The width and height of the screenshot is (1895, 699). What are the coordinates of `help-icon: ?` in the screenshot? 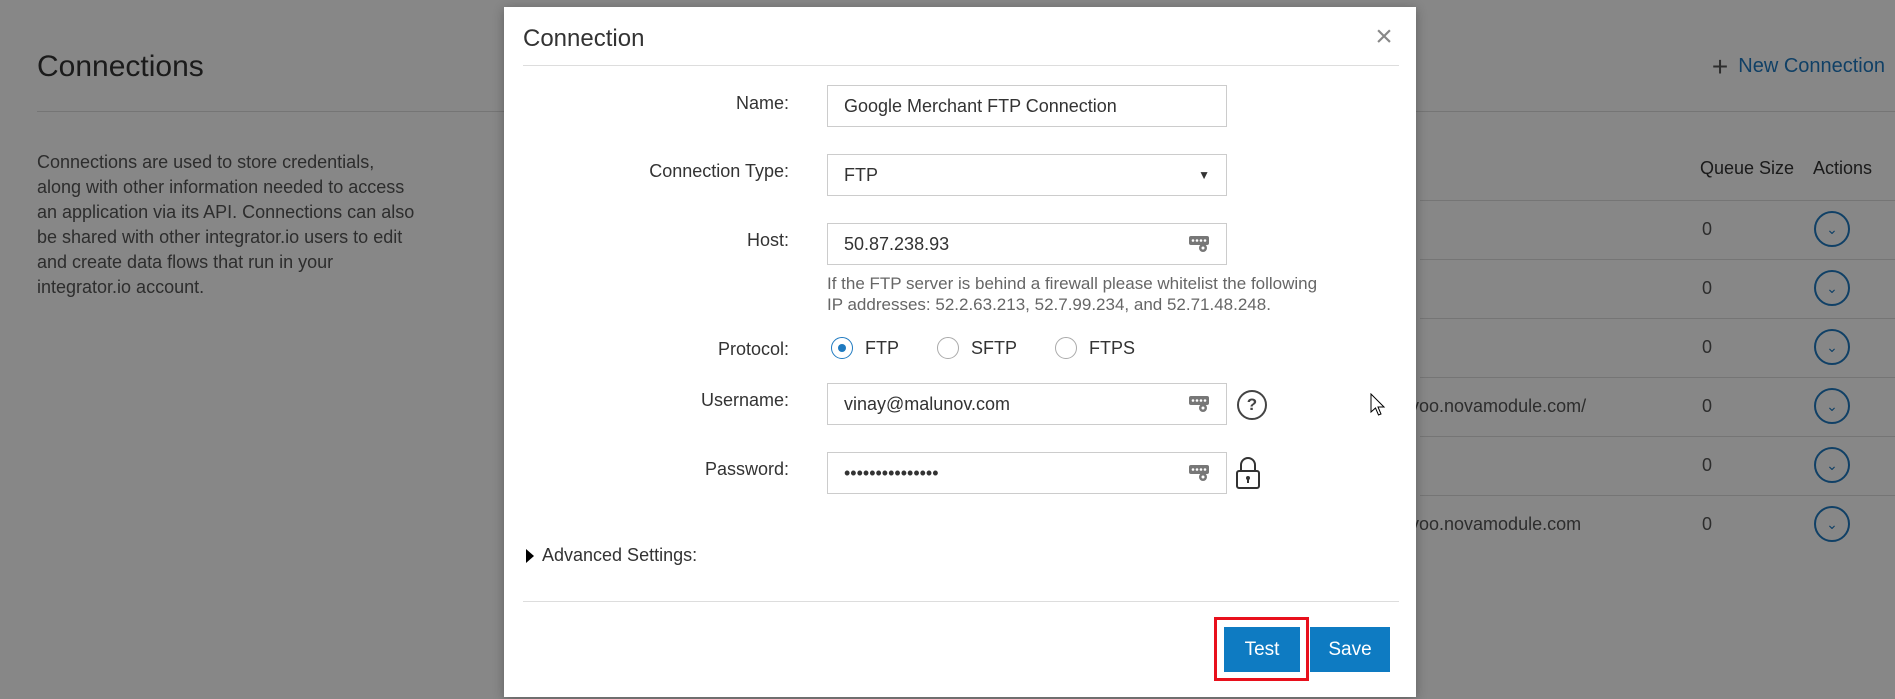 It's located at (1252, 405).